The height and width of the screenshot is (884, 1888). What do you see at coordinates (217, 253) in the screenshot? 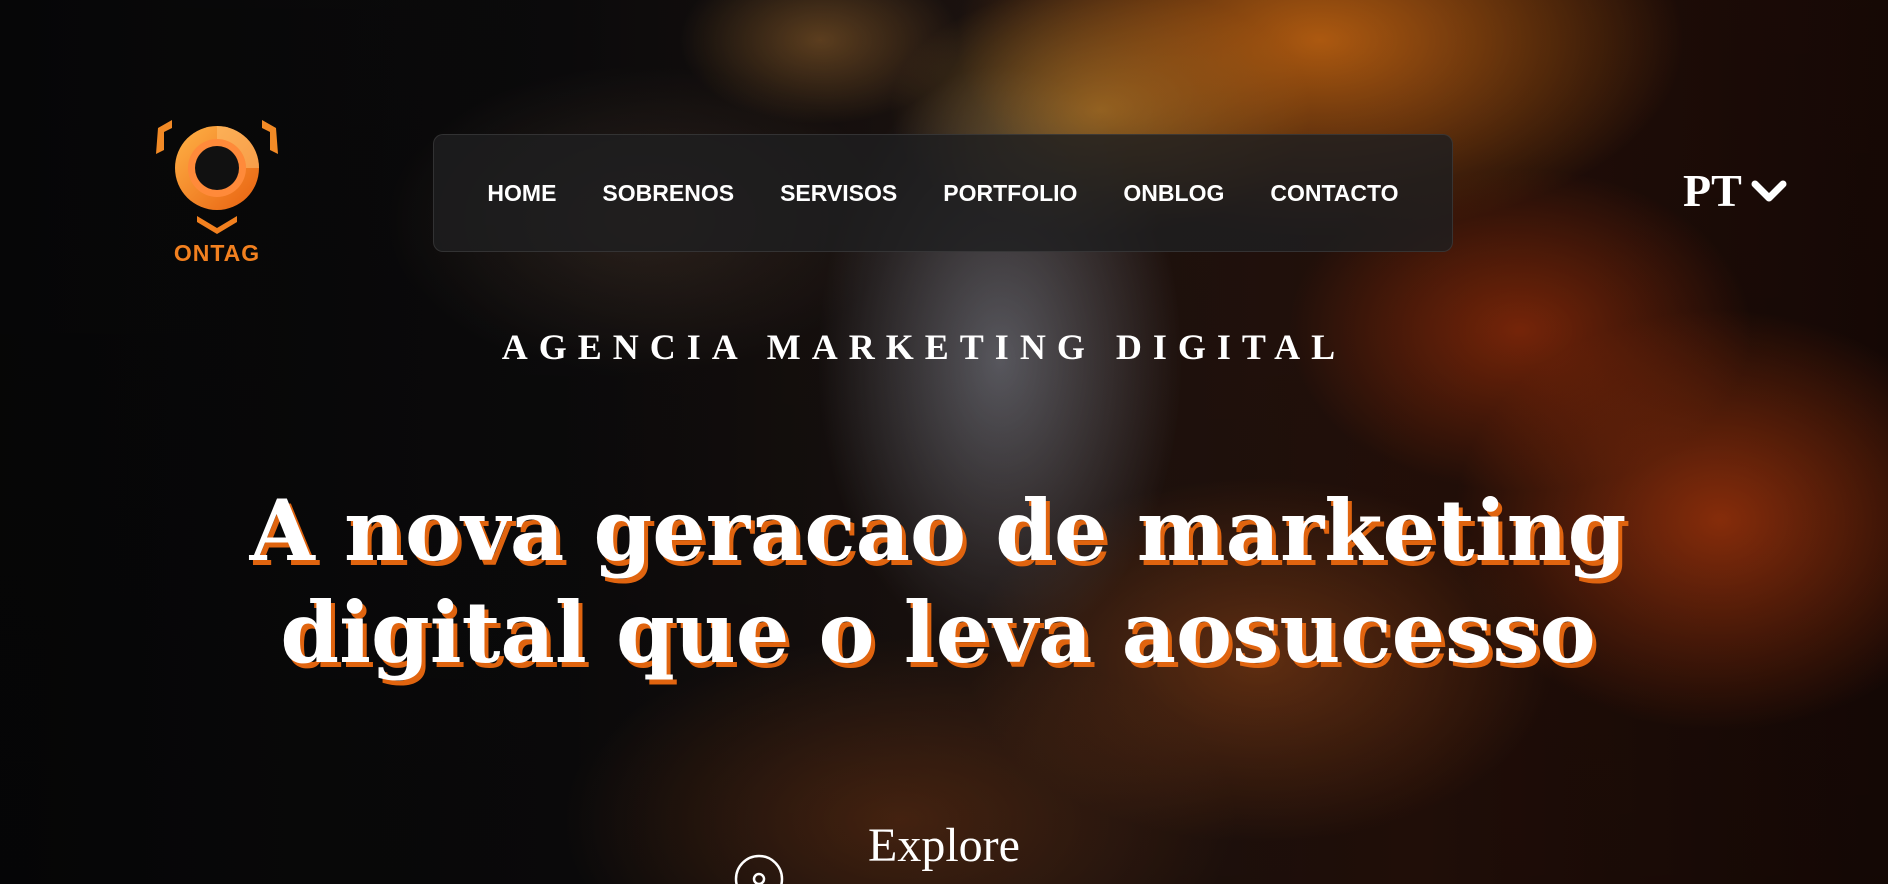
I see `brand-name: ONTAG` at bounding box center [217, 253].